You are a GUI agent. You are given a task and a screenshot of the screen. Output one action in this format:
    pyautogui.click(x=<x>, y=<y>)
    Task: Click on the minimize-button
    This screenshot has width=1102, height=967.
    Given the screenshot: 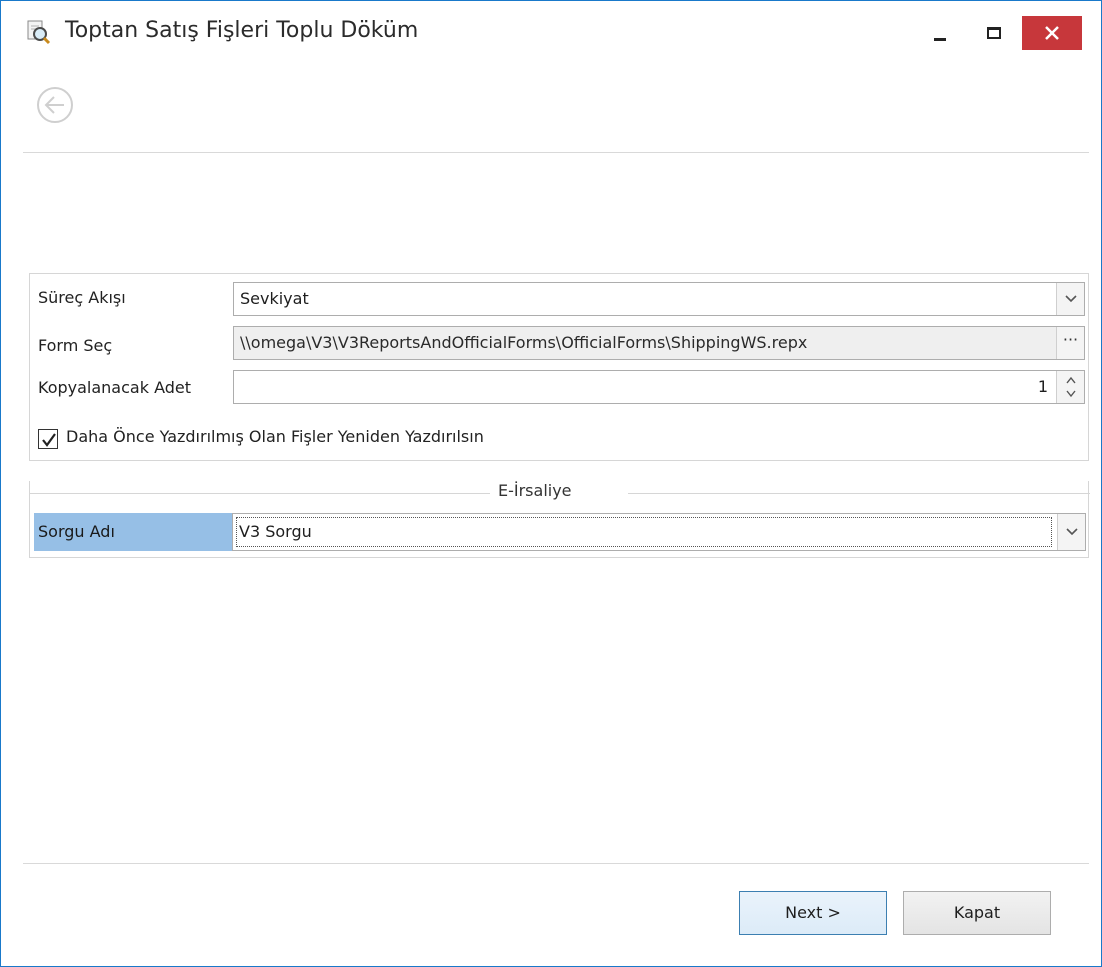 What is the action you would take?
    pyautogui.click(x=937, y=33)
    